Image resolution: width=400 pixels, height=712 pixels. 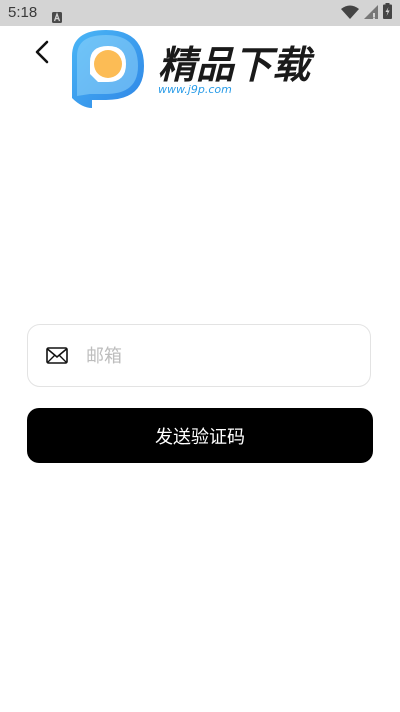 What do you see at coordinates (23, 12) in the screenshot?
I see `status-time: 5:18` at bounding box center [23, 12].